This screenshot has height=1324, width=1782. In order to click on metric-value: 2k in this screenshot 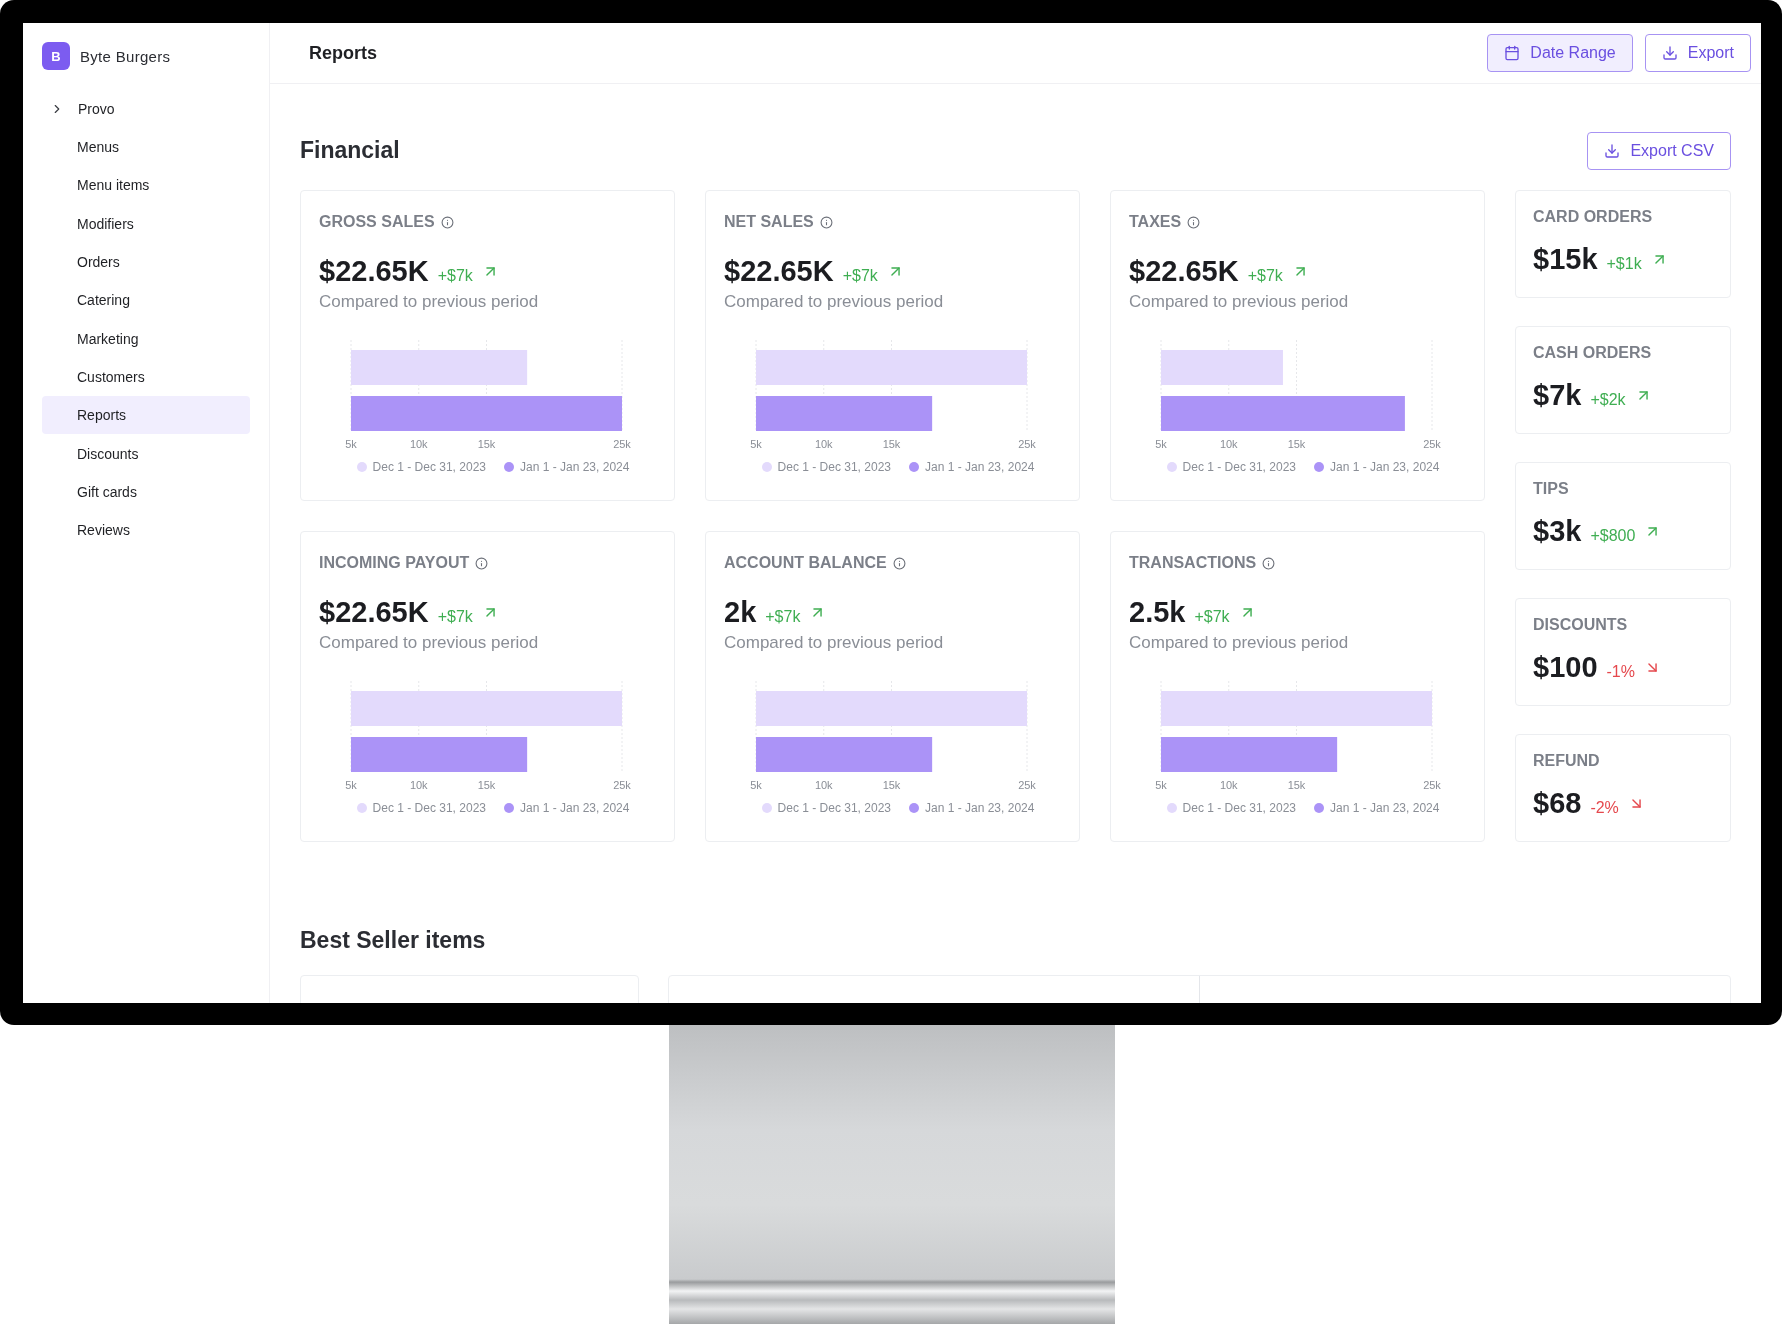, I will do `click(740, 612)`.